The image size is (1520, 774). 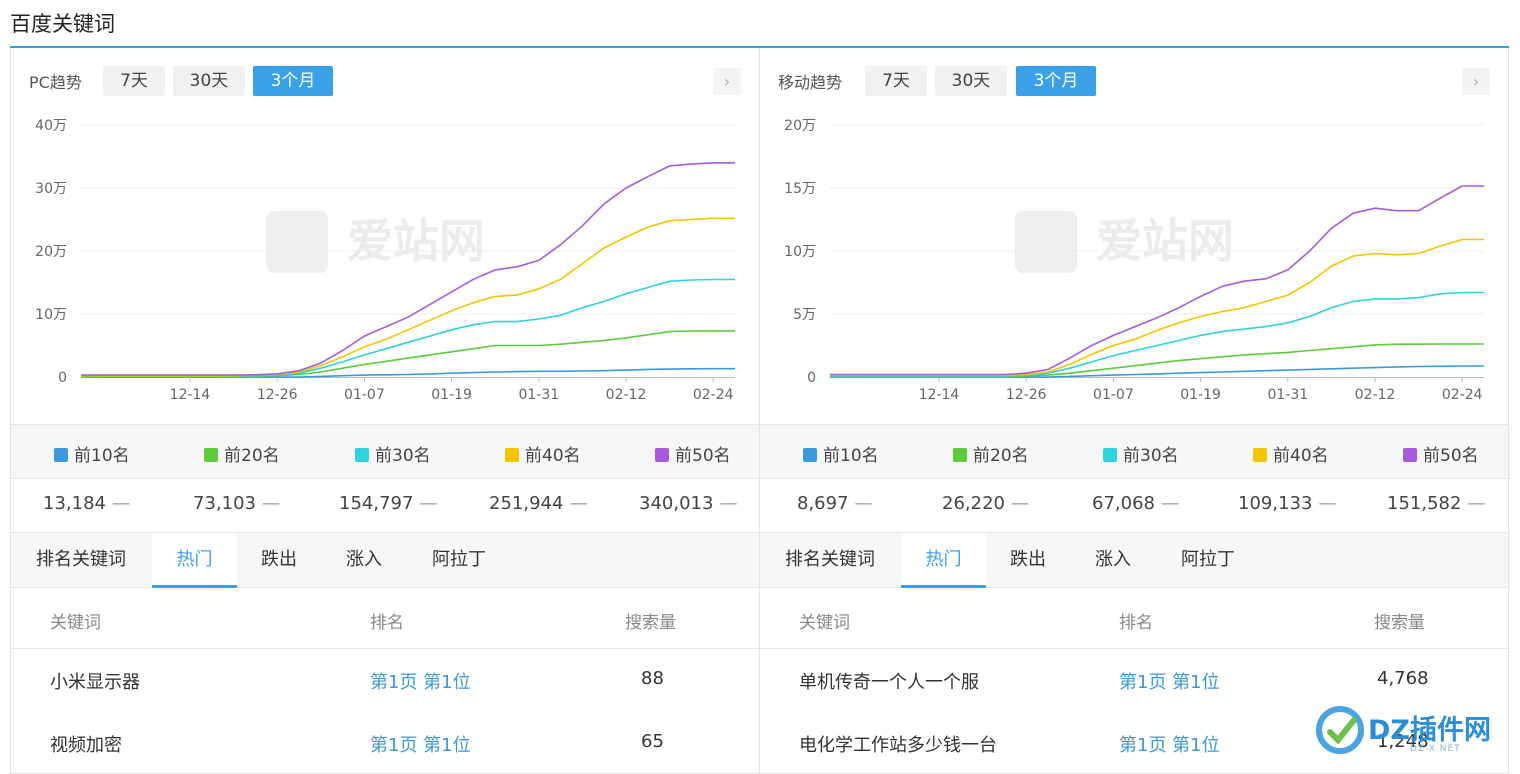 I want to click on series-line-top30, so click(x=408, y=327).